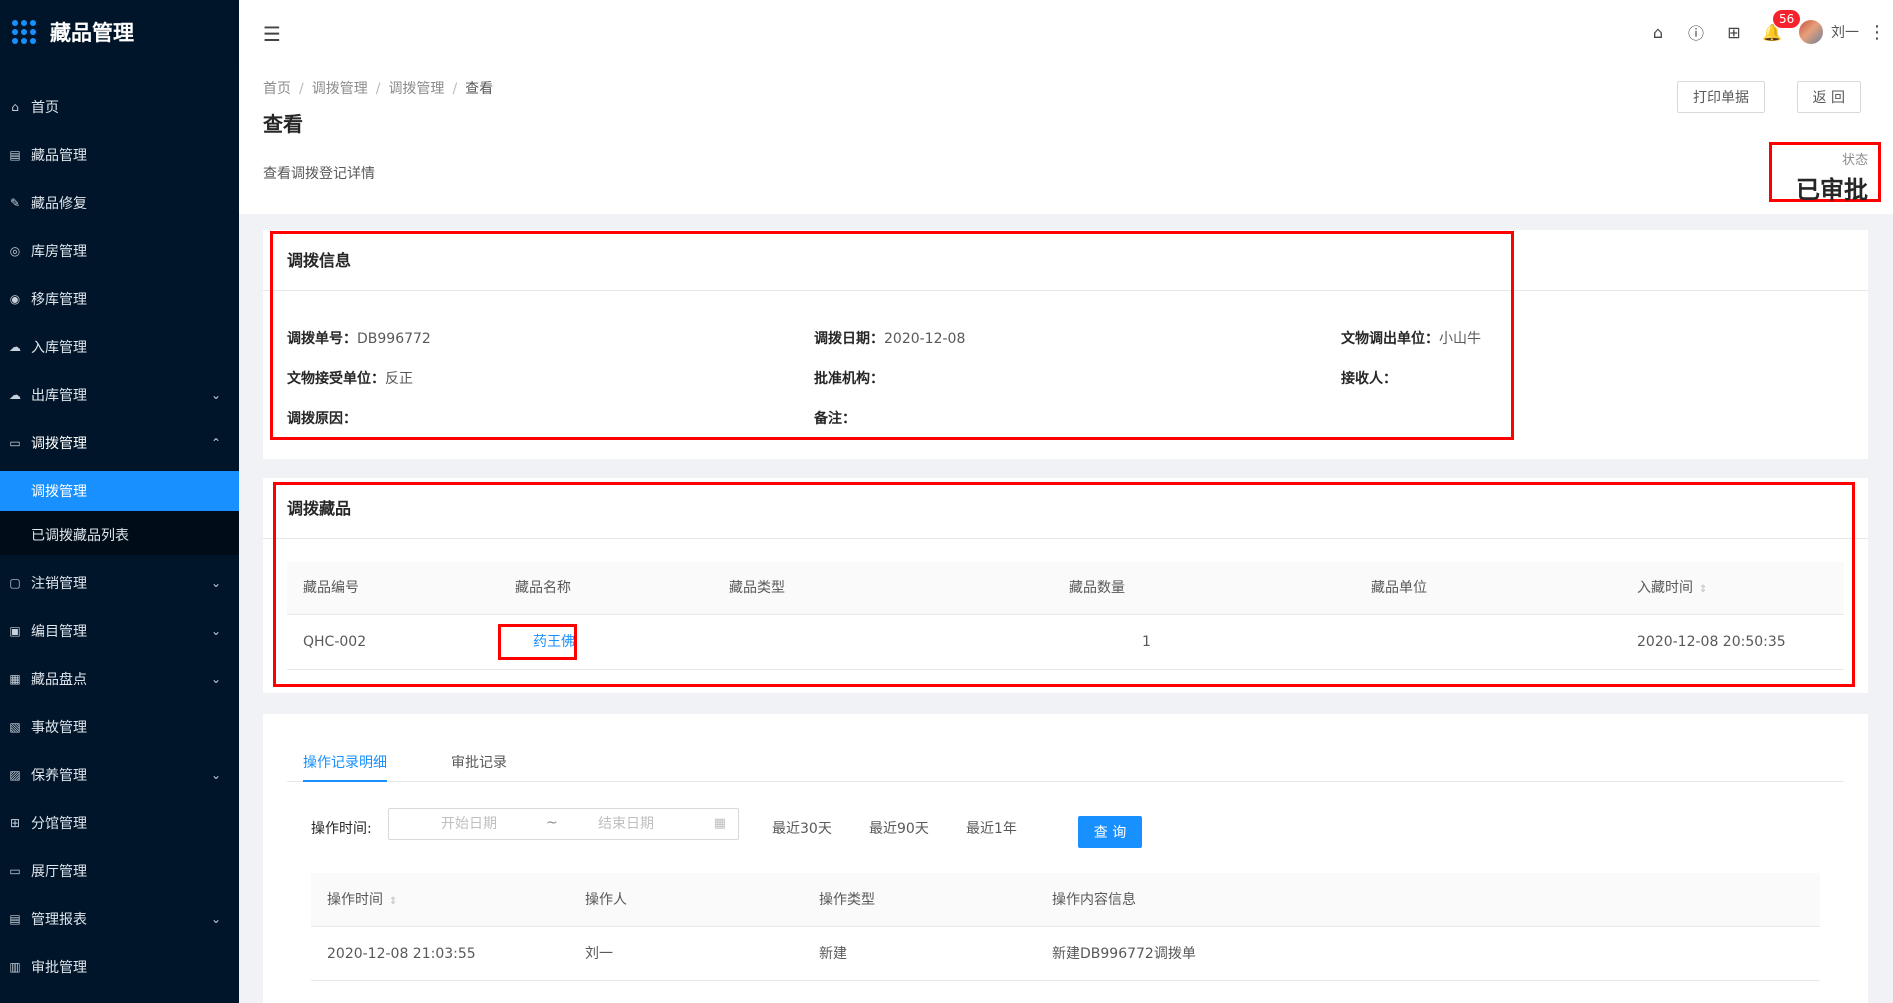  What do you see at coordinates (15, 155) in the screenshot?
I see `calendar-icon: ▤` at bounding box center [15, 155].